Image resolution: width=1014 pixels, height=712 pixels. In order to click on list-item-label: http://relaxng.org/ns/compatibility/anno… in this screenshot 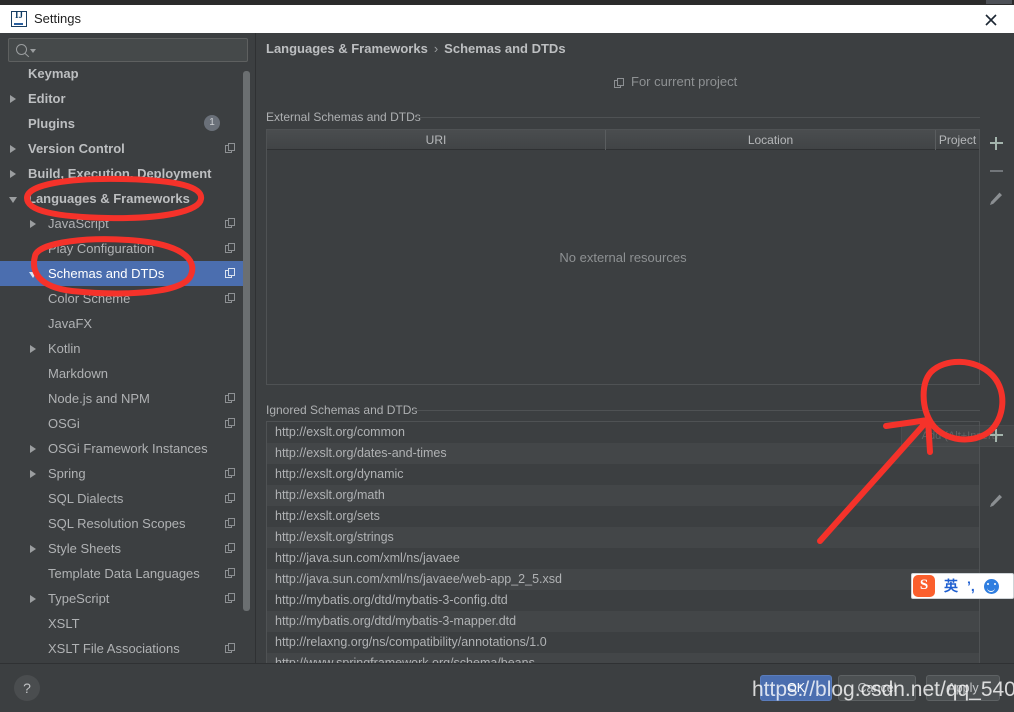, I will do `click(411, 642)`.